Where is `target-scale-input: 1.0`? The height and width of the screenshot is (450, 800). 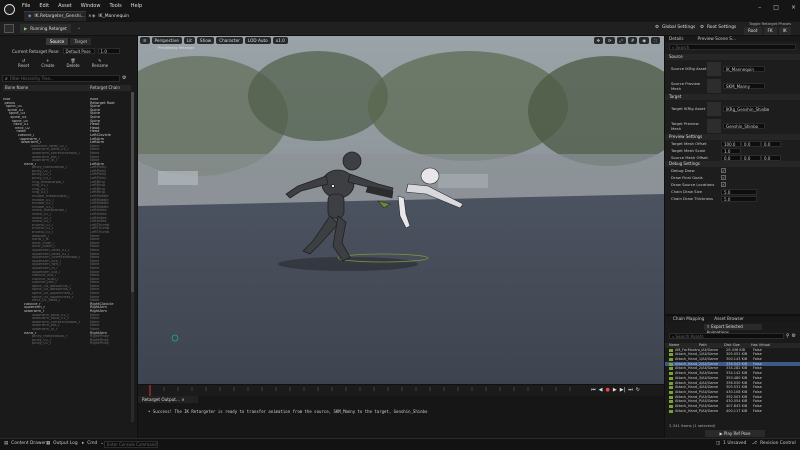
target-scale-input: 1.0 is located at coordinates (731, 150).